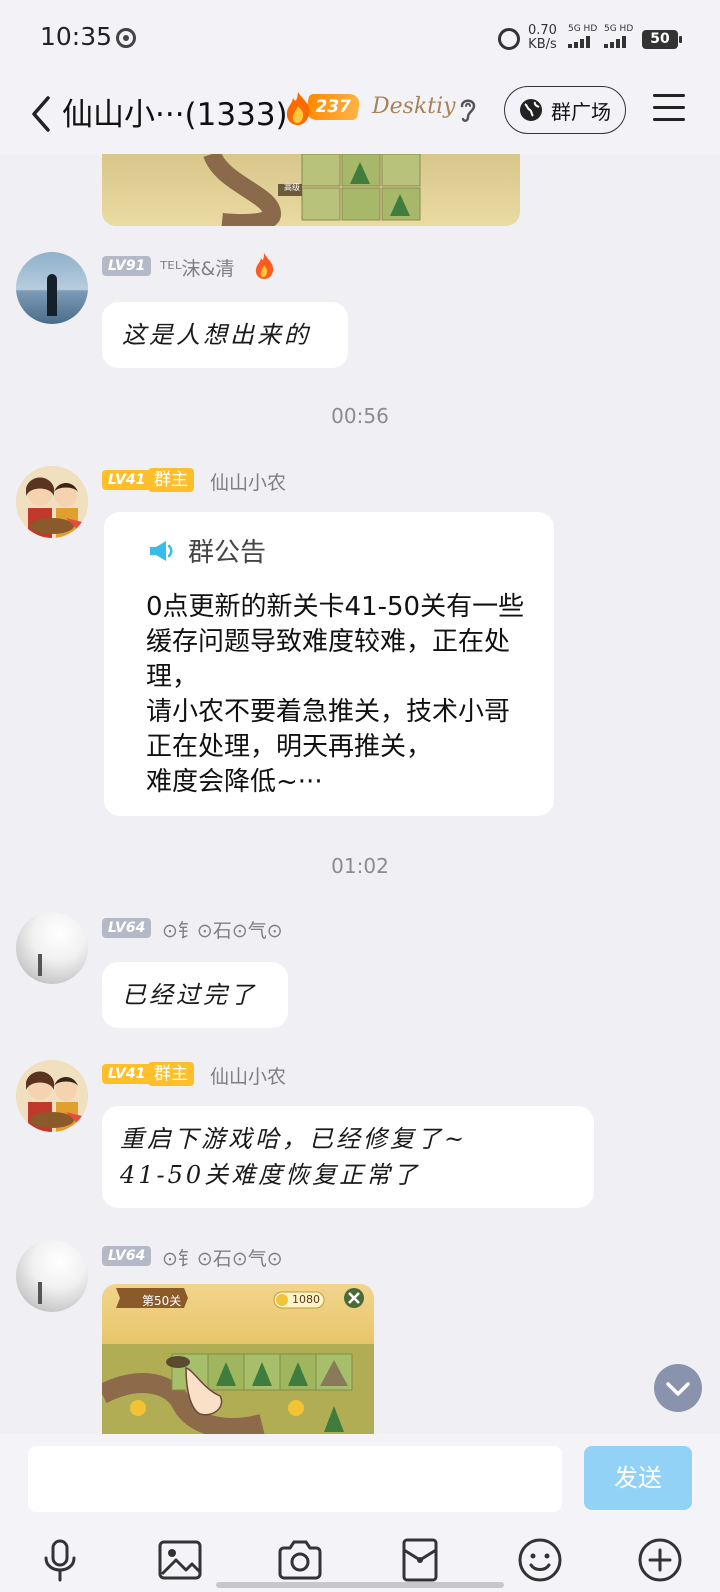 This screenshot has width=720, height=1592. I want to click on message-text: 已经过完了, so click(189, 995).